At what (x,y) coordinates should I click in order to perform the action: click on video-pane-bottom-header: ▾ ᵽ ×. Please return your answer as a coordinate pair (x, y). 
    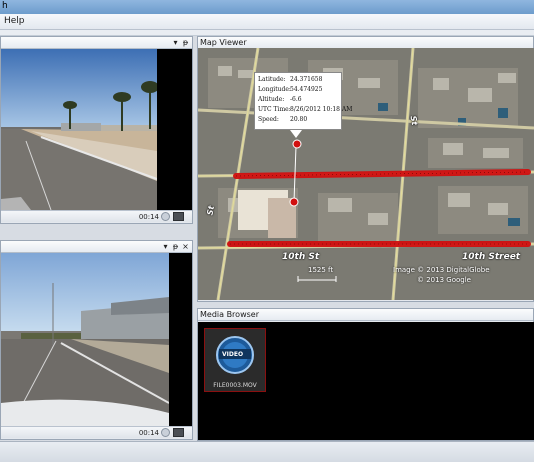
    Looking at the image, I should click on (96, 247).